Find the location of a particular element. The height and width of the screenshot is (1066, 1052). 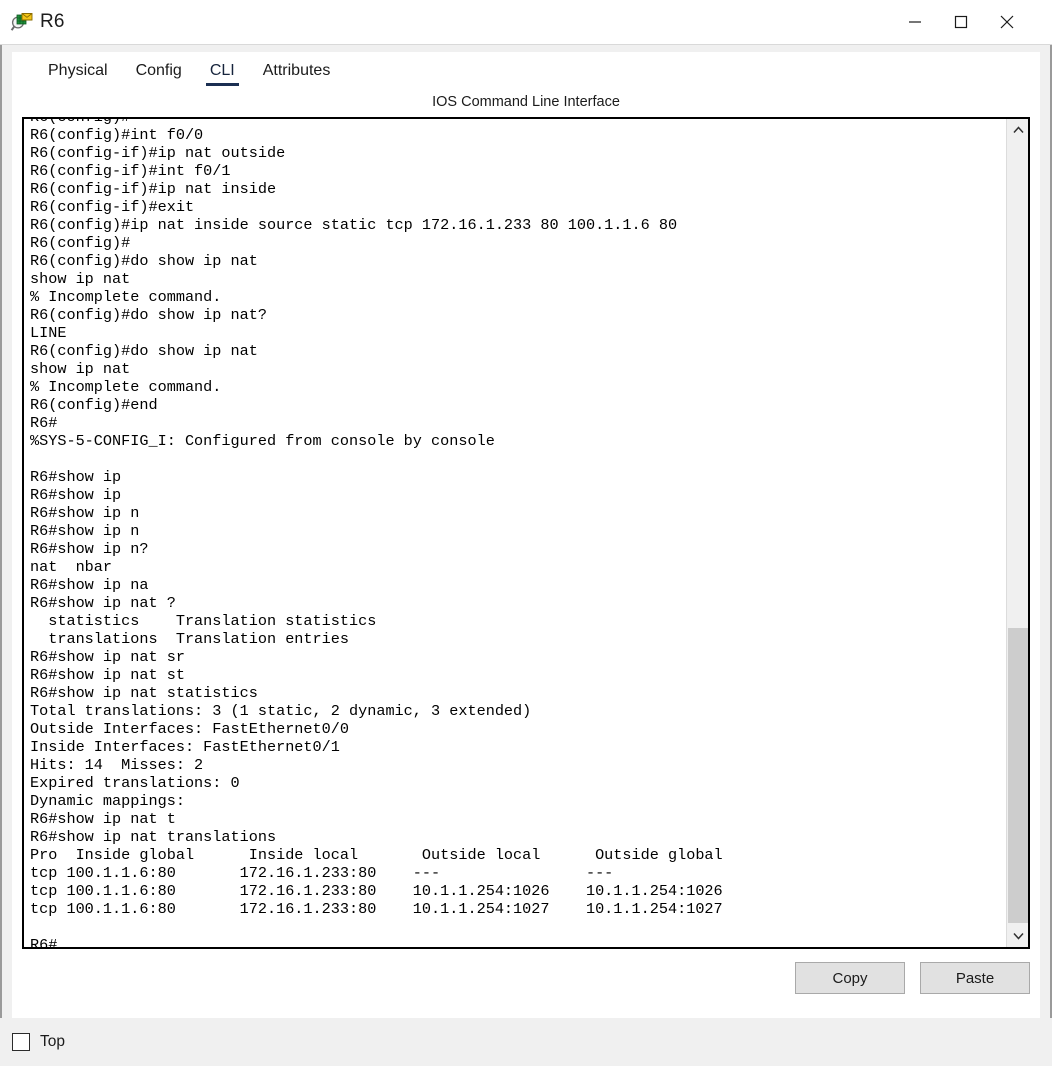

copy-button: Copy is located at coordinates (850, 978).